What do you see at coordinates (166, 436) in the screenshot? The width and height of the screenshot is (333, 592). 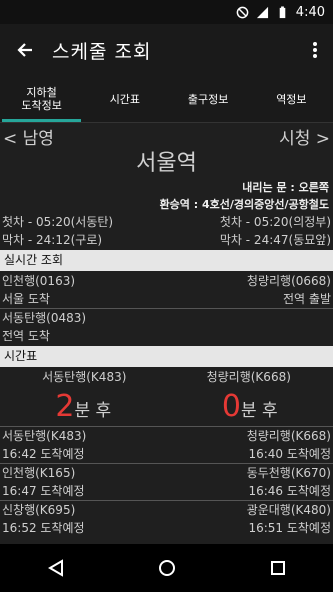 I see `timetable-row: 서동탄행(K483) 청량리행(K668)` at bounding box center [166, 436].